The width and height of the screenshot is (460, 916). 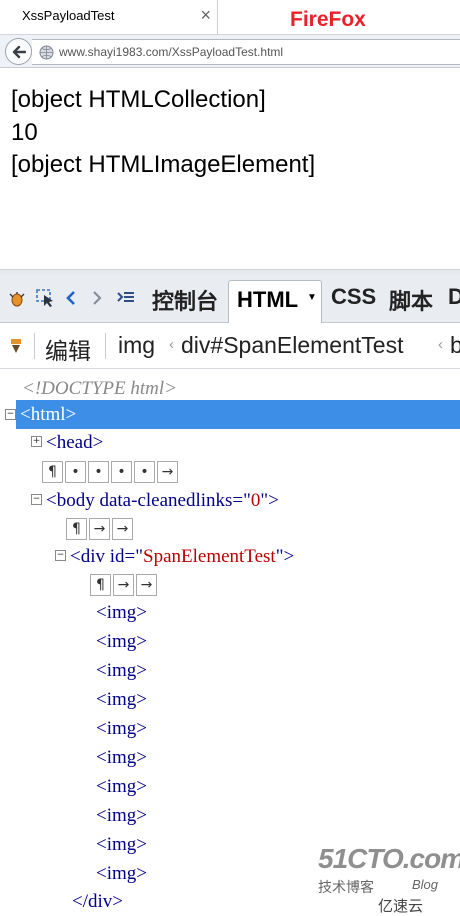 I want to click on url-bar: www.shayi1983.com/XssPayloadTest.html, so click(x=246, y=52).